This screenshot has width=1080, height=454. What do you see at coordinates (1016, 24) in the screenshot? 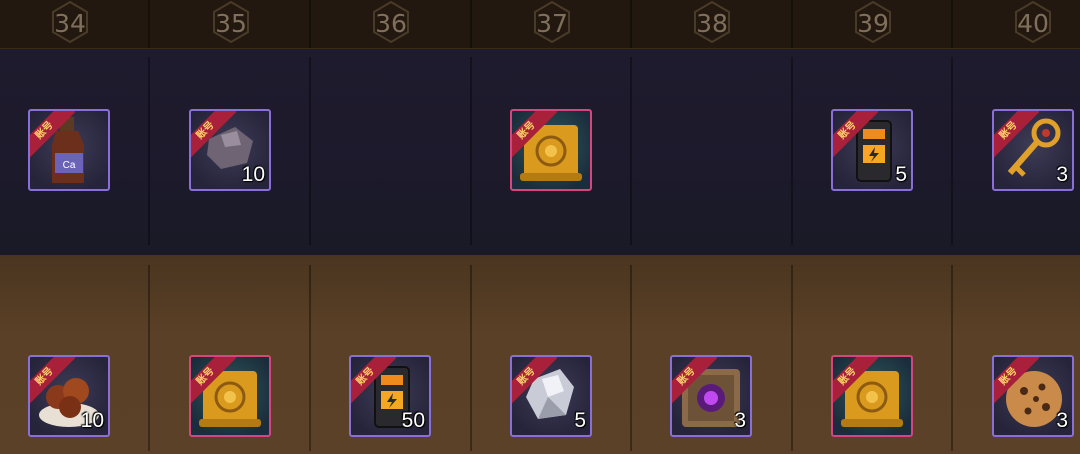
I see `level-40: 40` at bounding box center [1016, 24].